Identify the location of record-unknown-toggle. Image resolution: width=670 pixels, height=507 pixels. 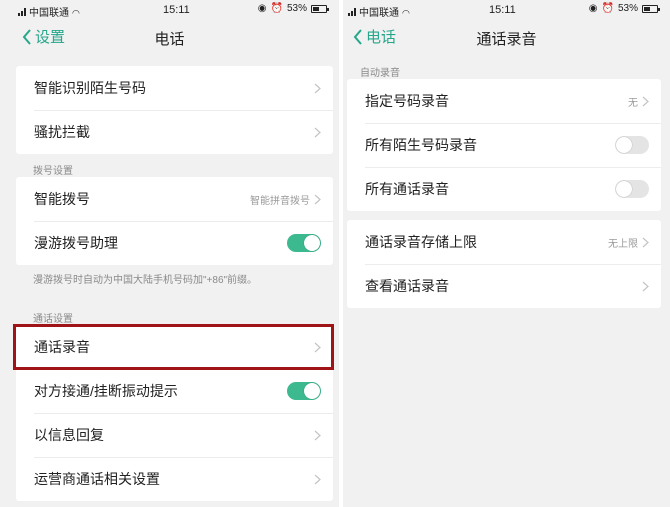
(632, 145).